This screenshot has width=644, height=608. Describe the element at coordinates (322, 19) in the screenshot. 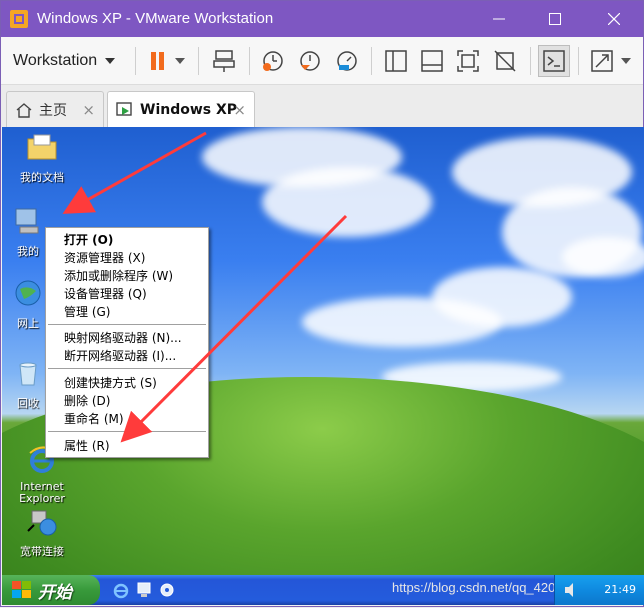

I see `title-bar: Windows XP - VMware Workstation` at that location.